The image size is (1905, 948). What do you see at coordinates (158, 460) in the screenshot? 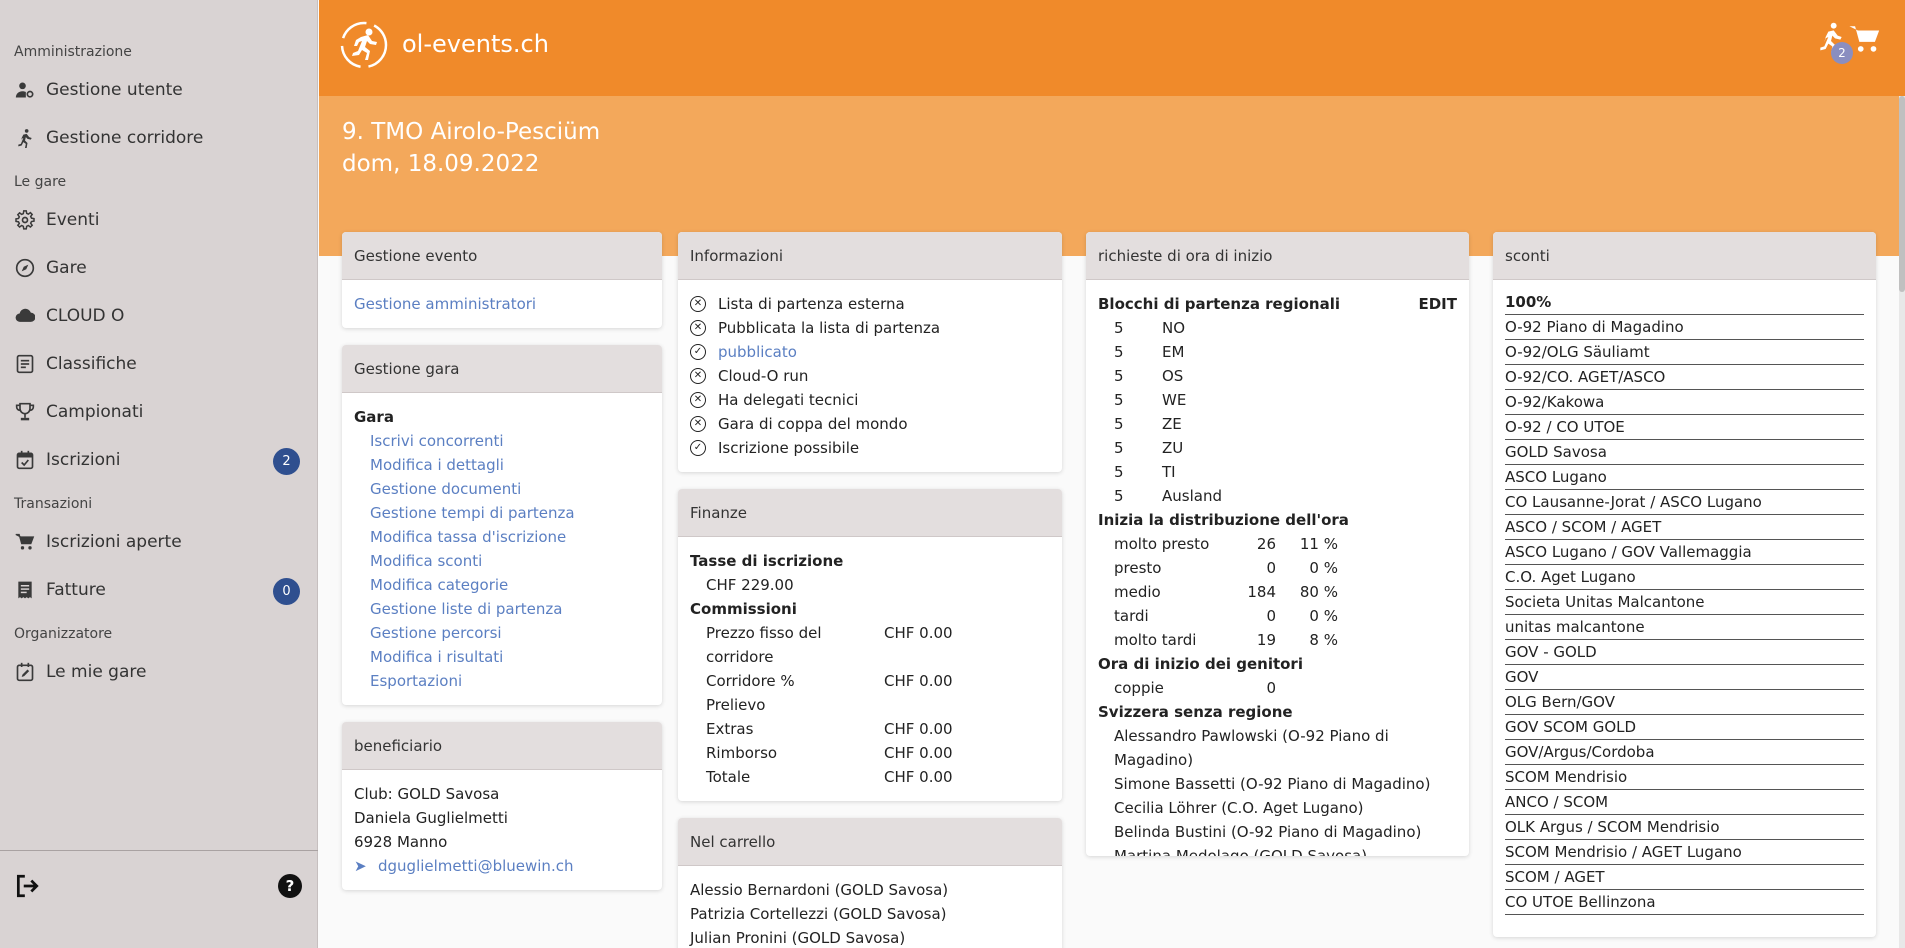
I see `sidebar-item-iscrizioni: Iscrizioni 2` at bounding box center [158, 460].